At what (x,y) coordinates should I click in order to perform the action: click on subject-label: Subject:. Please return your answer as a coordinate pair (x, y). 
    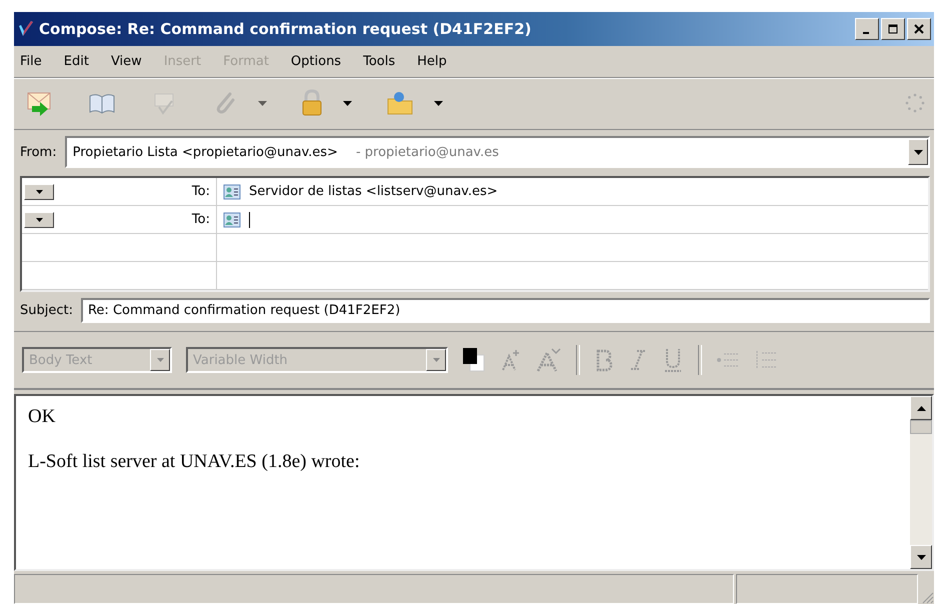
    Looking at the image, I should click on (46, 310).